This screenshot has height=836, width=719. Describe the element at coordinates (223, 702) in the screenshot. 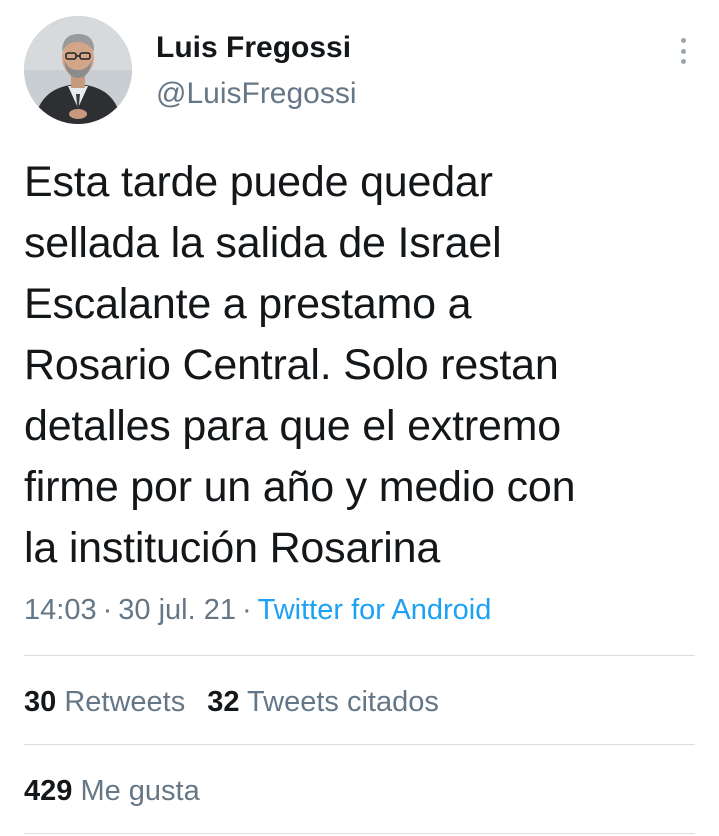

I see `quote-tweets-count: 32` at that location.